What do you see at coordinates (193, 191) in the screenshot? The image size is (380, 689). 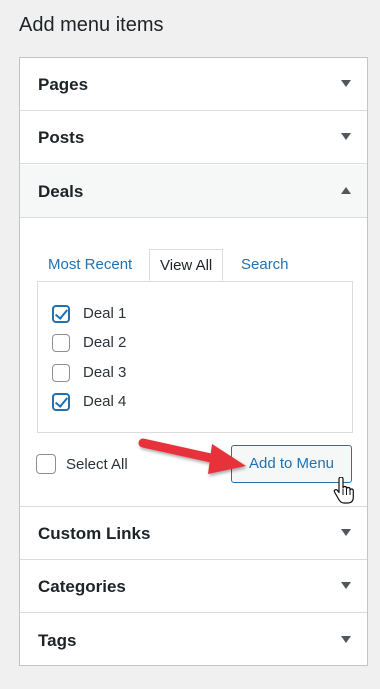 I see `section-deals: Deals` at bounding box center [193, 191].